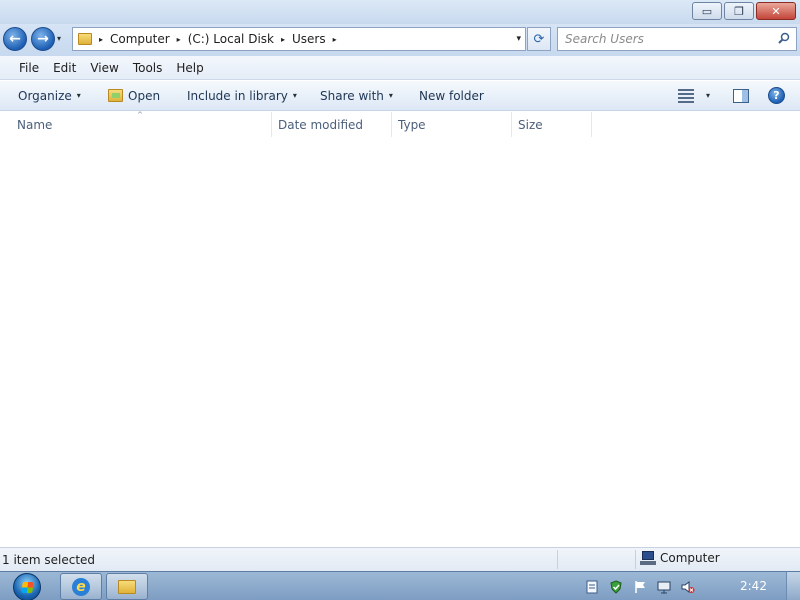  What do you see at coordinates (784, 38) in the screenshot?
I see `search-icon` at bounding box center [784, 38].